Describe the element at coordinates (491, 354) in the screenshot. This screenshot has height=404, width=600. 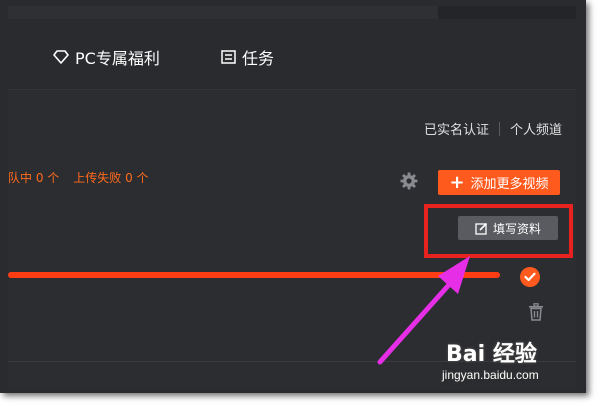
I see `watermark-logo: Bai 经验` at that location.